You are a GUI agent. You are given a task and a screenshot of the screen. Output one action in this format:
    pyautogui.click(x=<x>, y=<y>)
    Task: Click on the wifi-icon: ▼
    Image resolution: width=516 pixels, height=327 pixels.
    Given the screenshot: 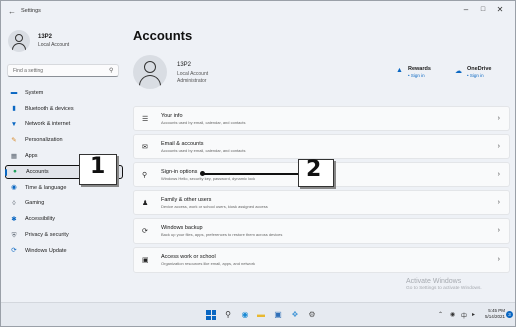 What is the action you would take?
    pyautogui.click(x=14, y=124)
    